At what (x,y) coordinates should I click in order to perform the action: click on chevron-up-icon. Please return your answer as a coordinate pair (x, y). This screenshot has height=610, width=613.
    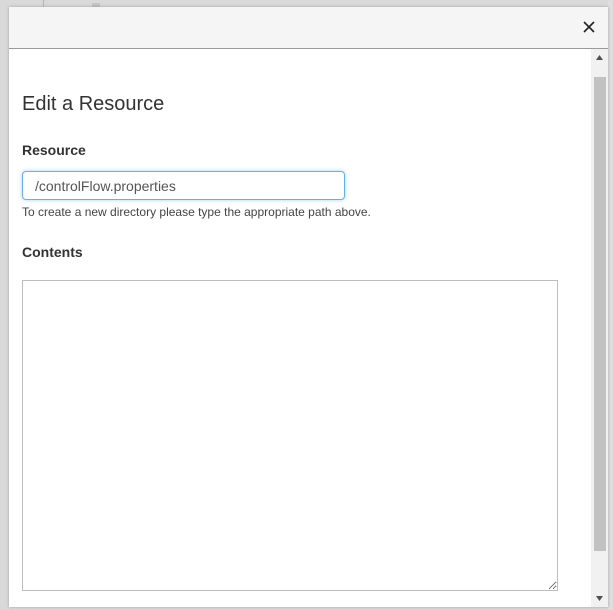
    Looking at the image, I should click on (599, 57).